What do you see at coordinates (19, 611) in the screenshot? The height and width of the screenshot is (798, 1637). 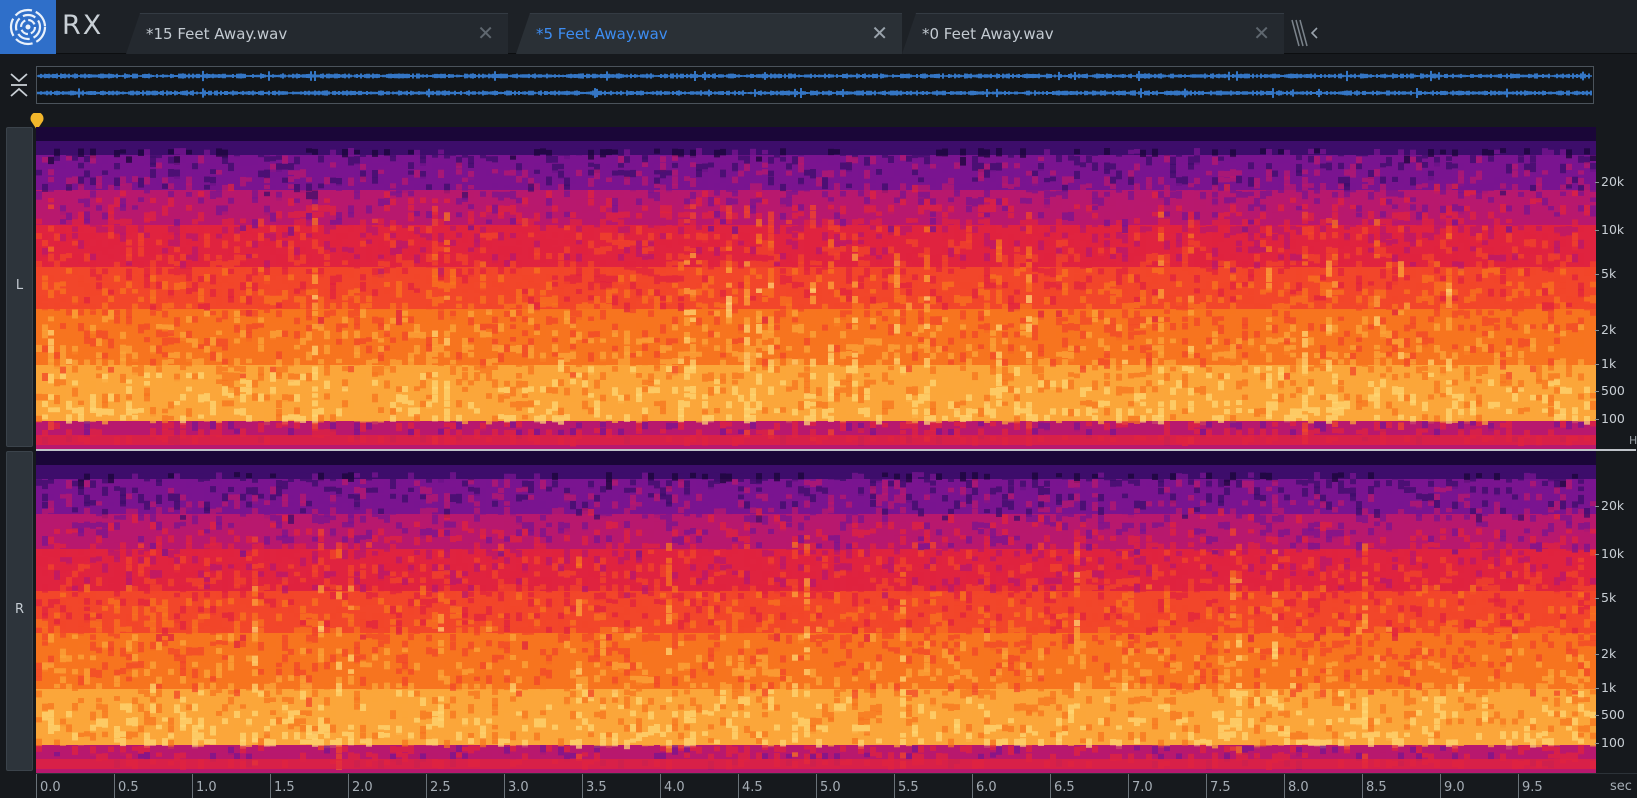 I see `channel-right-toggle: R` at bounding box center [19, 611].